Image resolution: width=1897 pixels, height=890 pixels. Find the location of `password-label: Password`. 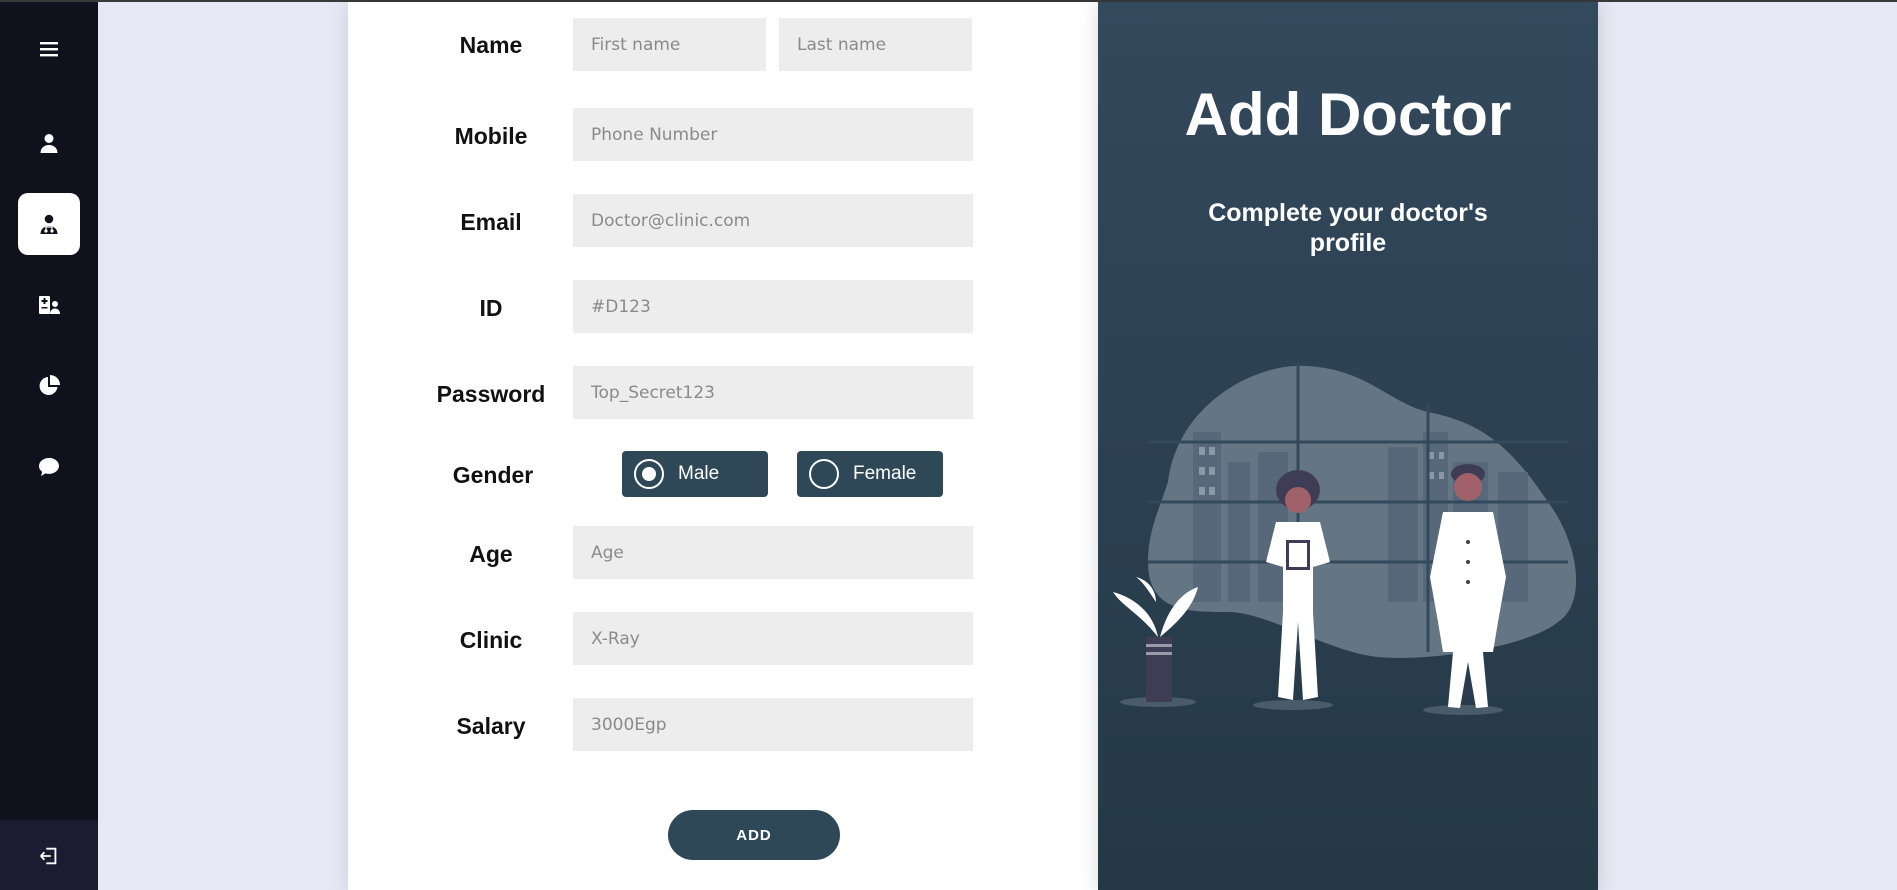

password-label: Password is located at coordinates (491, 394).